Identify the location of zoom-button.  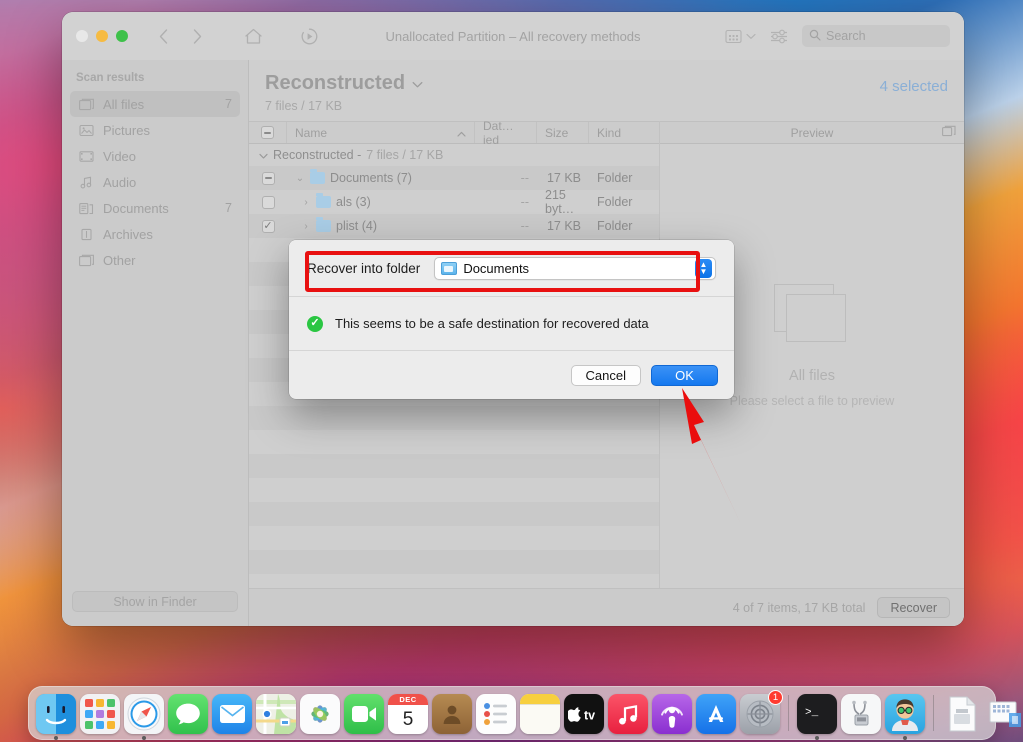
(122, 36).